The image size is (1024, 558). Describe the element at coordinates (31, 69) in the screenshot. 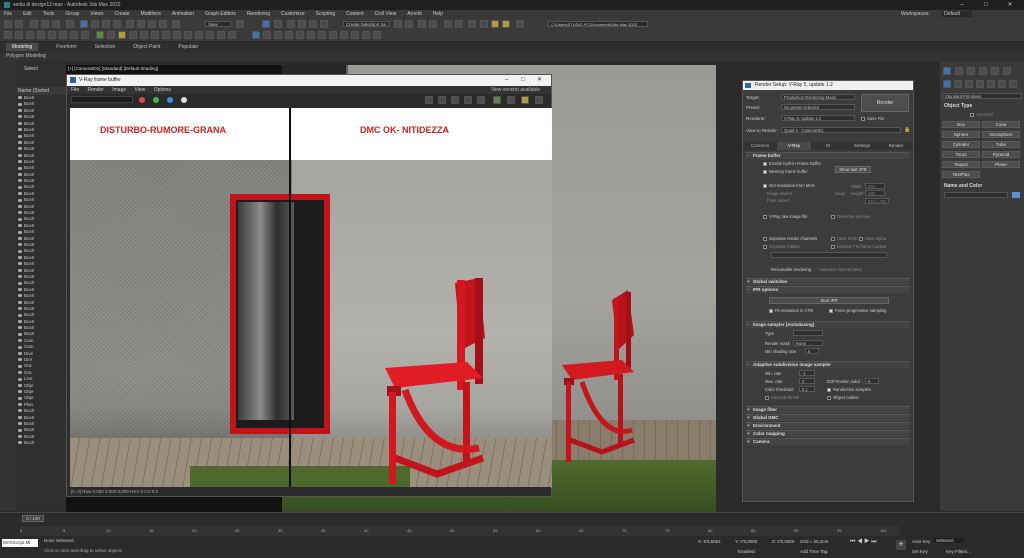

I see `select-label: Select` at that location.